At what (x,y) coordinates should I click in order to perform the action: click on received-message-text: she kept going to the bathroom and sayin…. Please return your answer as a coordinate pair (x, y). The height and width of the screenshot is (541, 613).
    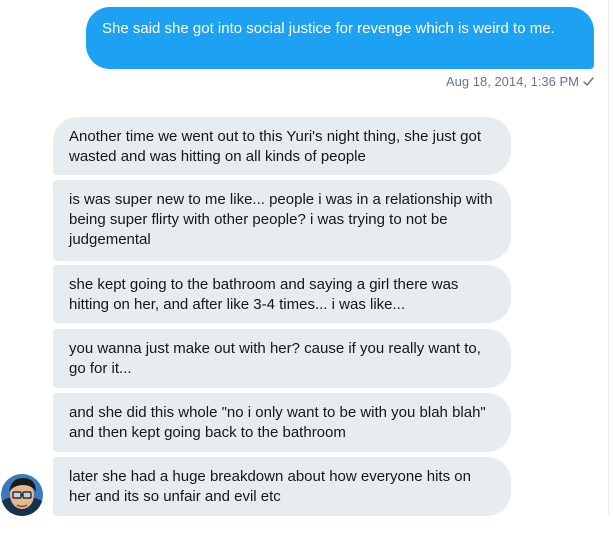
    Looking at the image, I should click on (264, 294).